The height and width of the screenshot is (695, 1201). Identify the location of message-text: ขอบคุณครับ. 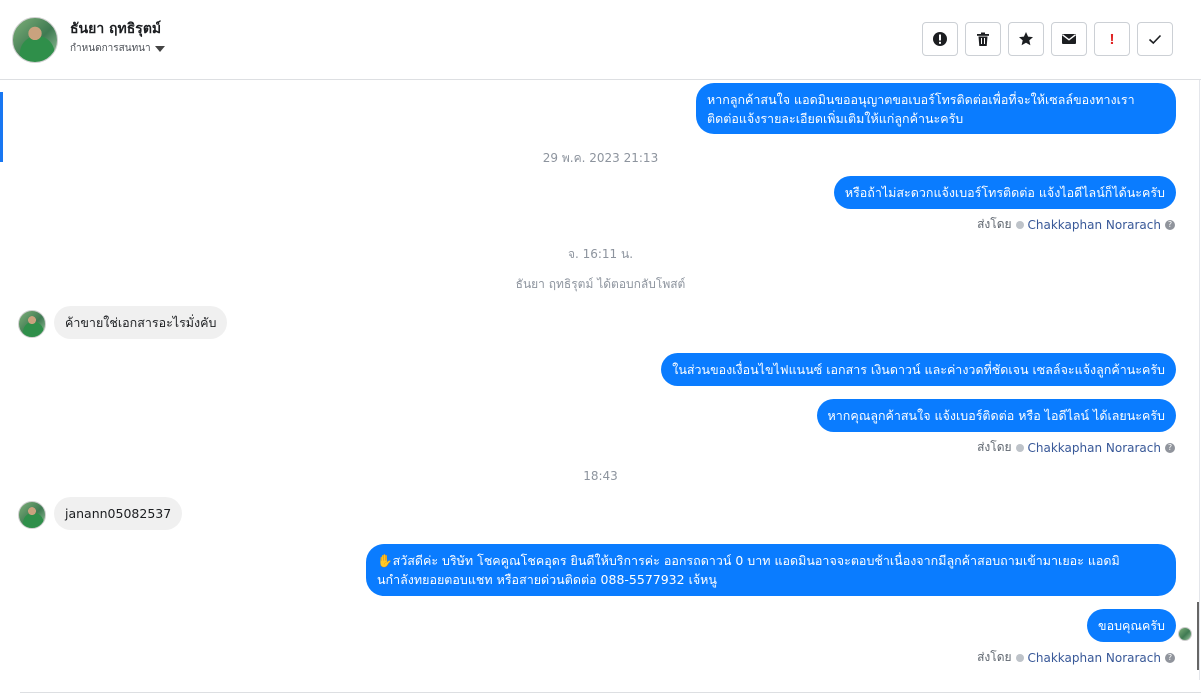
(1131, 625).